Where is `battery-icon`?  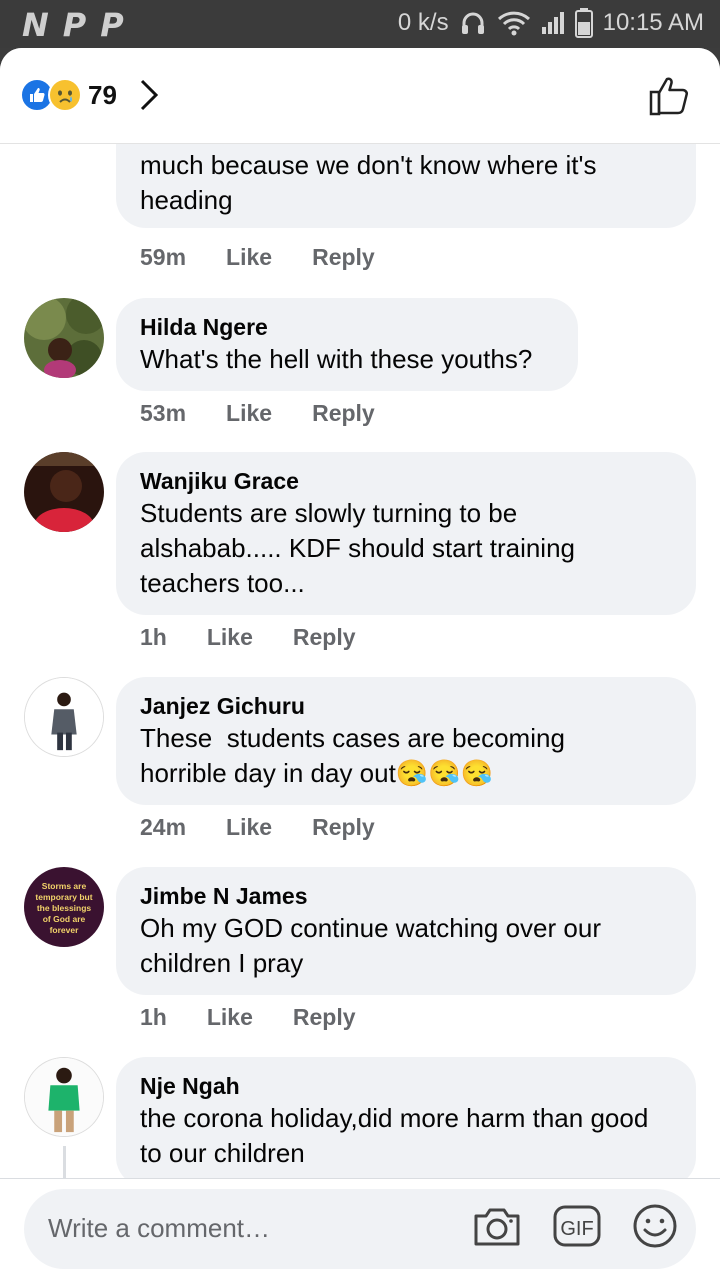 battery-icon is located at coordinates (583, 23).